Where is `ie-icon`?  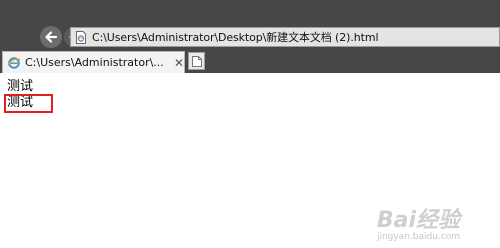 ie-icon is located at coordinates (14, 63).